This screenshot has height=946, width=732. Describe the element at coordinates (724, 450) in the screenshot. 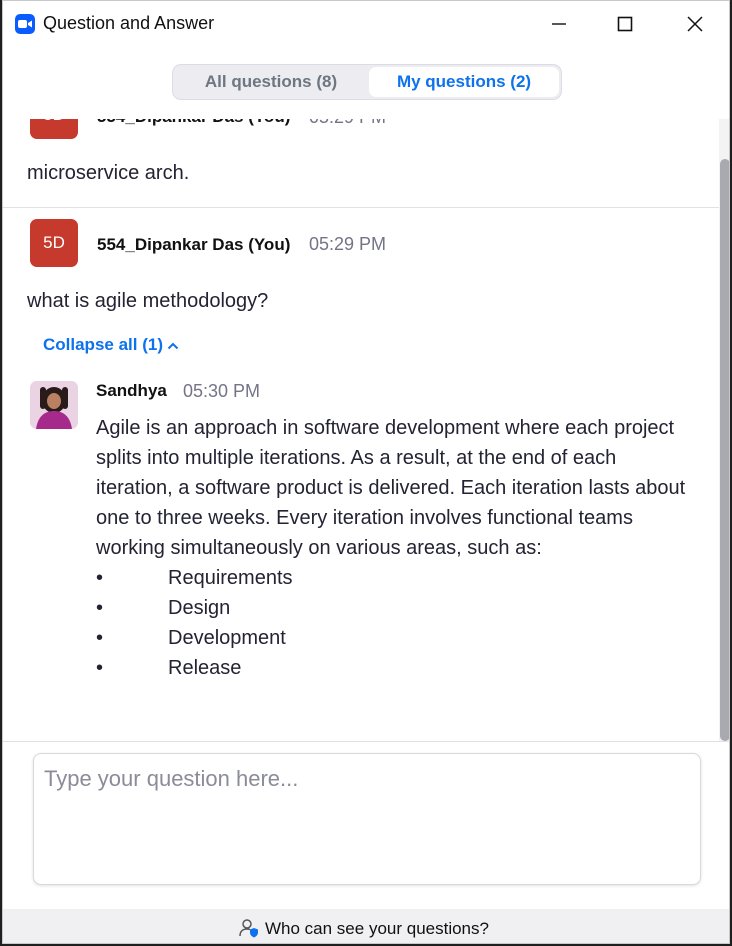

I see `scrollbar-thumb` at that location.